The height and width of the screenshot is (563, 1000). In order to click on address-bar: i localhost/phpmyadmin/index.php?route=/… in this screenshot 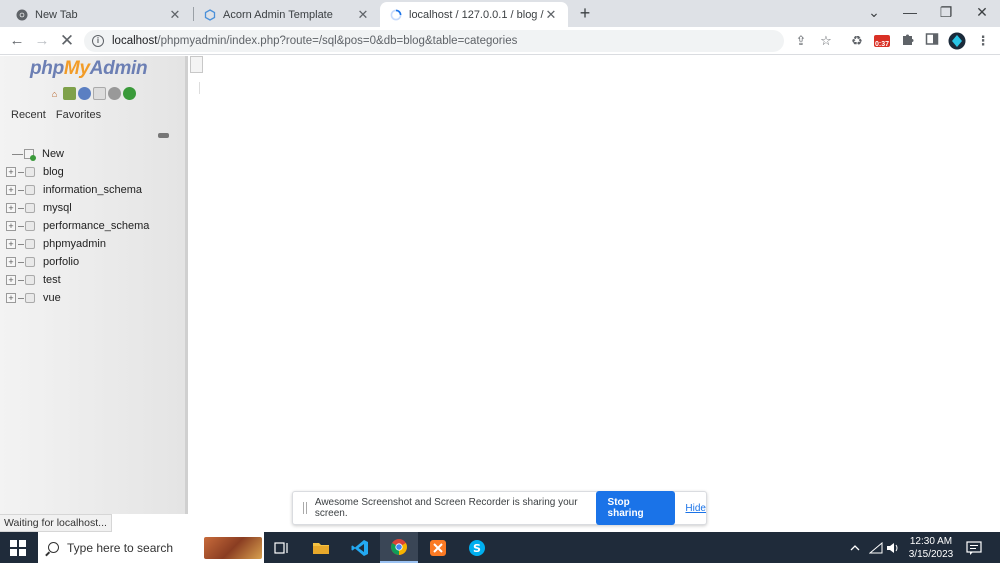, I will do `click(434, 41)`.